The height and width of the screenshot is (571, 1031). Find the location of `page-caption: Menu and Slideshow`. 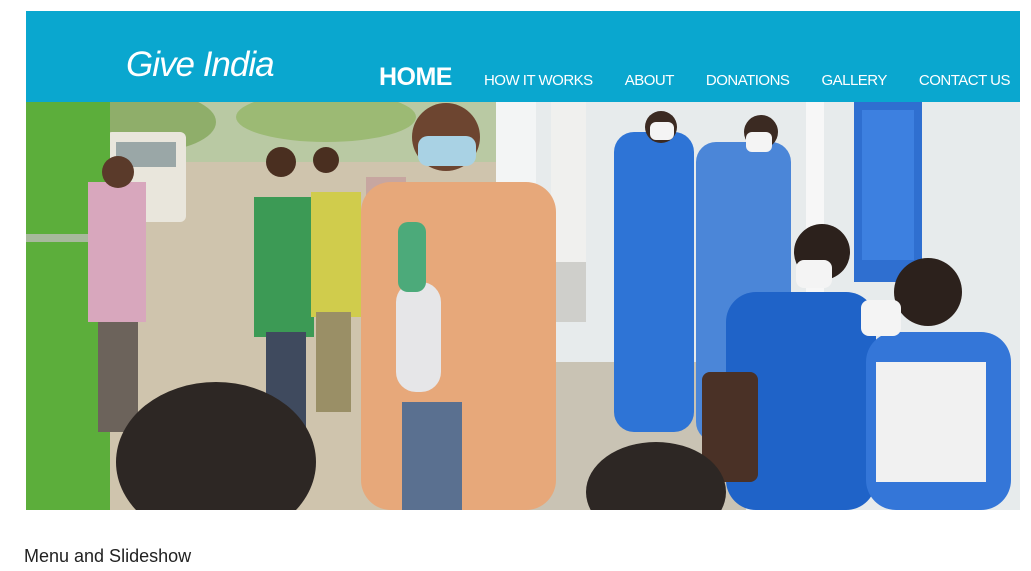

page-caption: Menu and Slideshow is located at coordinates (108, 556).